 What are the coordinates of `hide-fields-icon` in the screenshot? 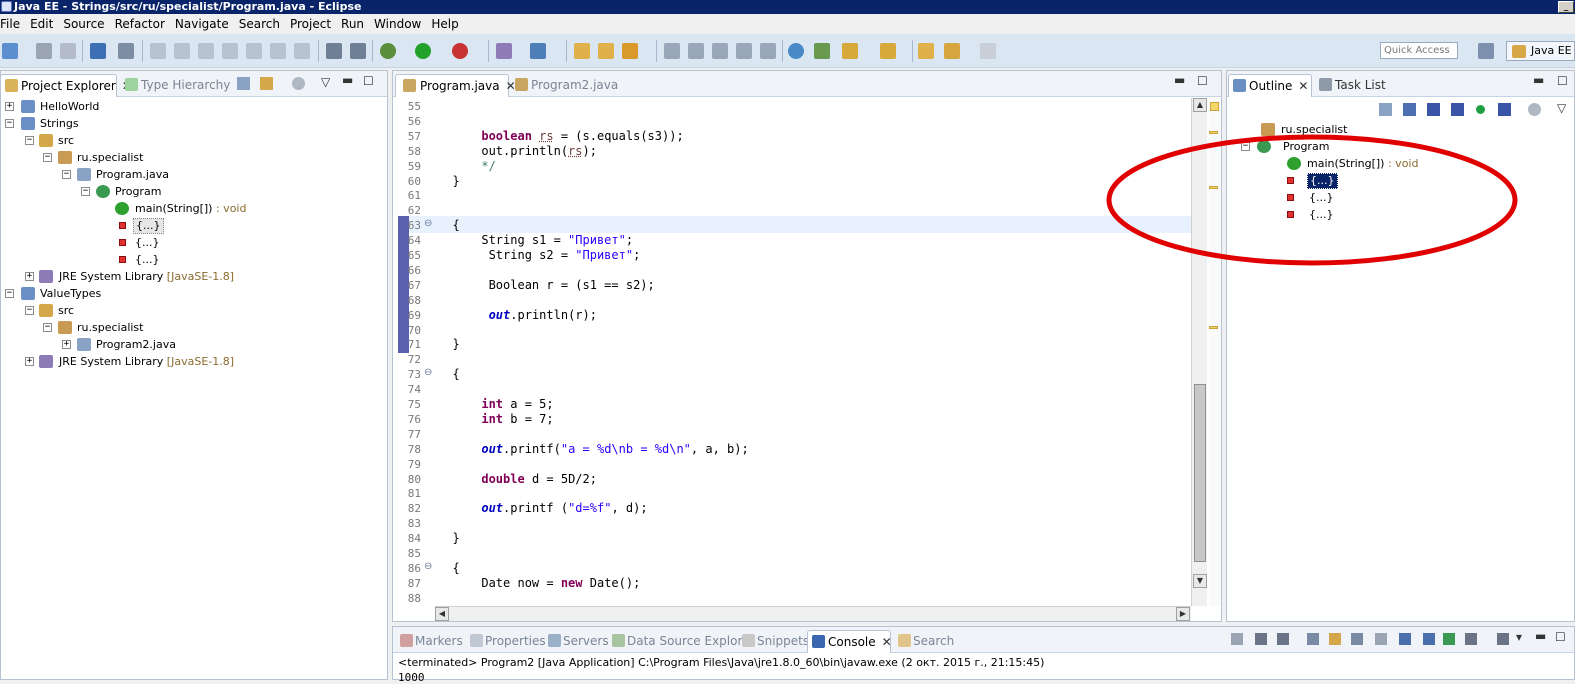 It's located at (1433, 109).